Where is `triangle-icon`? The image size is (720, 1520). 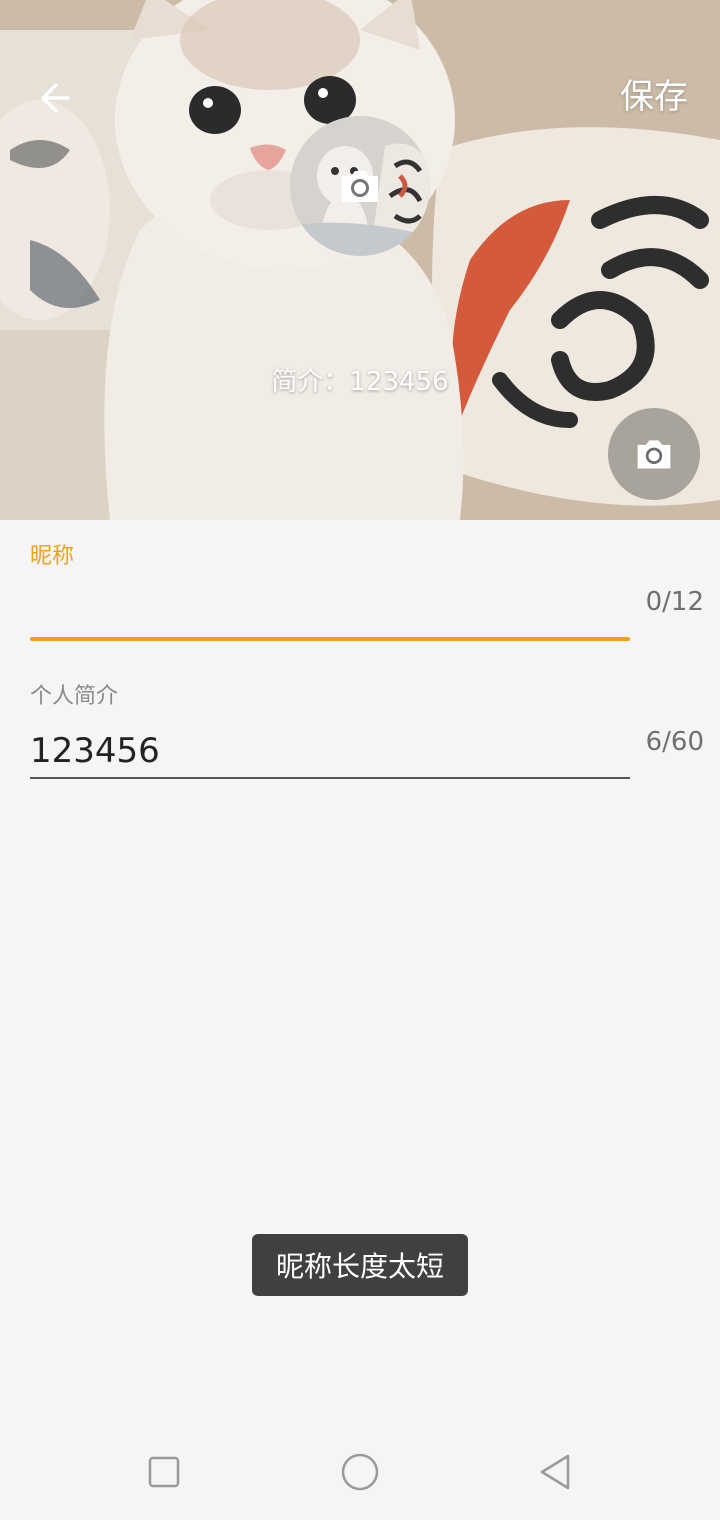
triangle-icon is located at coordinates (555, 1472).